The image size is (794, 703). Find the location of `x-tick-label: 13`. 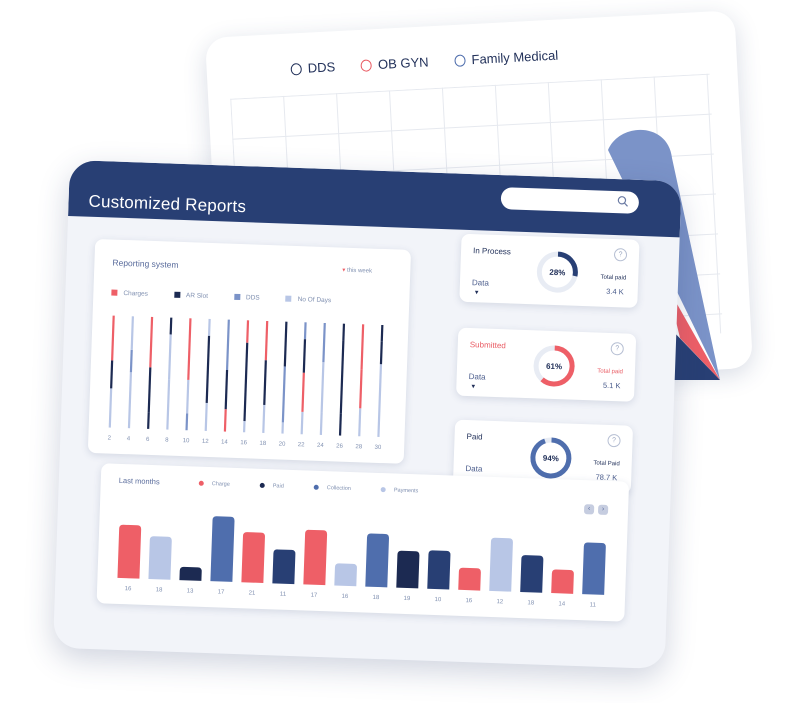

x-tick-label: 13 is located at coordinates (191, 591).